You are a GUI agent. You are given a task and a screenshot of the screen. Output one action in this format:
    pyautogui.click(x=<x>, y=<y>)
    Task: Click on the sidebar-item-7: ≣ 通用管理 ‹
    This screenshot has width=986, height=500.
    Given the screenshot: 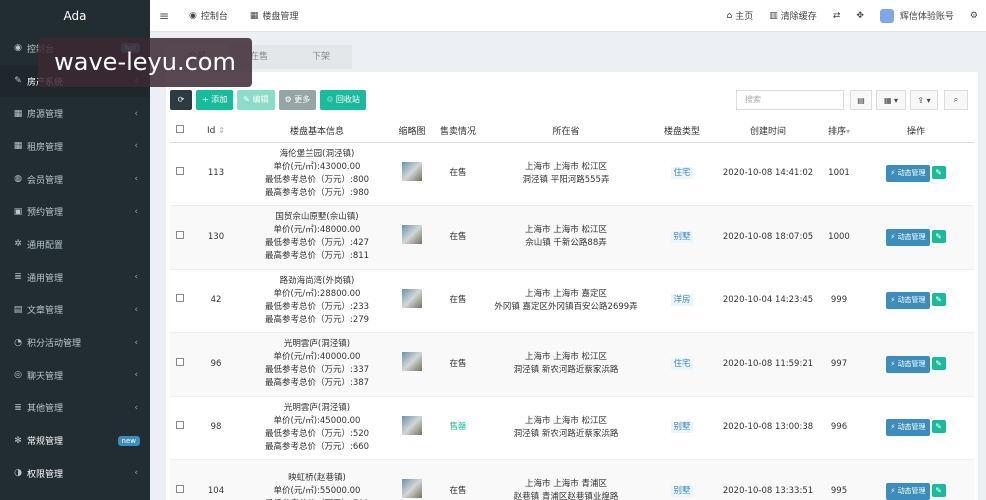 What is the action you would take?
    pyautogui.click(x=75, y=277)
    